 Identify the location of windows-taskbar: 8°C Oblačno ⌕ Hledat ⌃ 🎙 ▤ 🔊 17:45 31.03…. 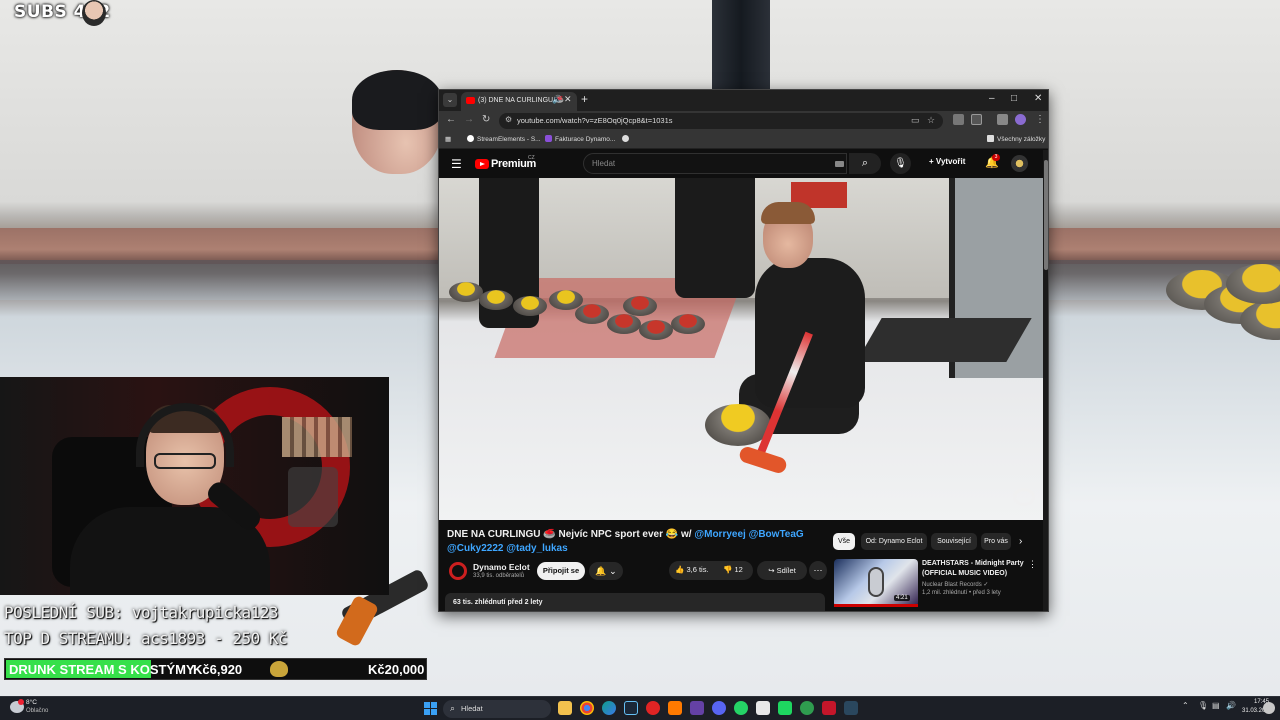
(640, 708).